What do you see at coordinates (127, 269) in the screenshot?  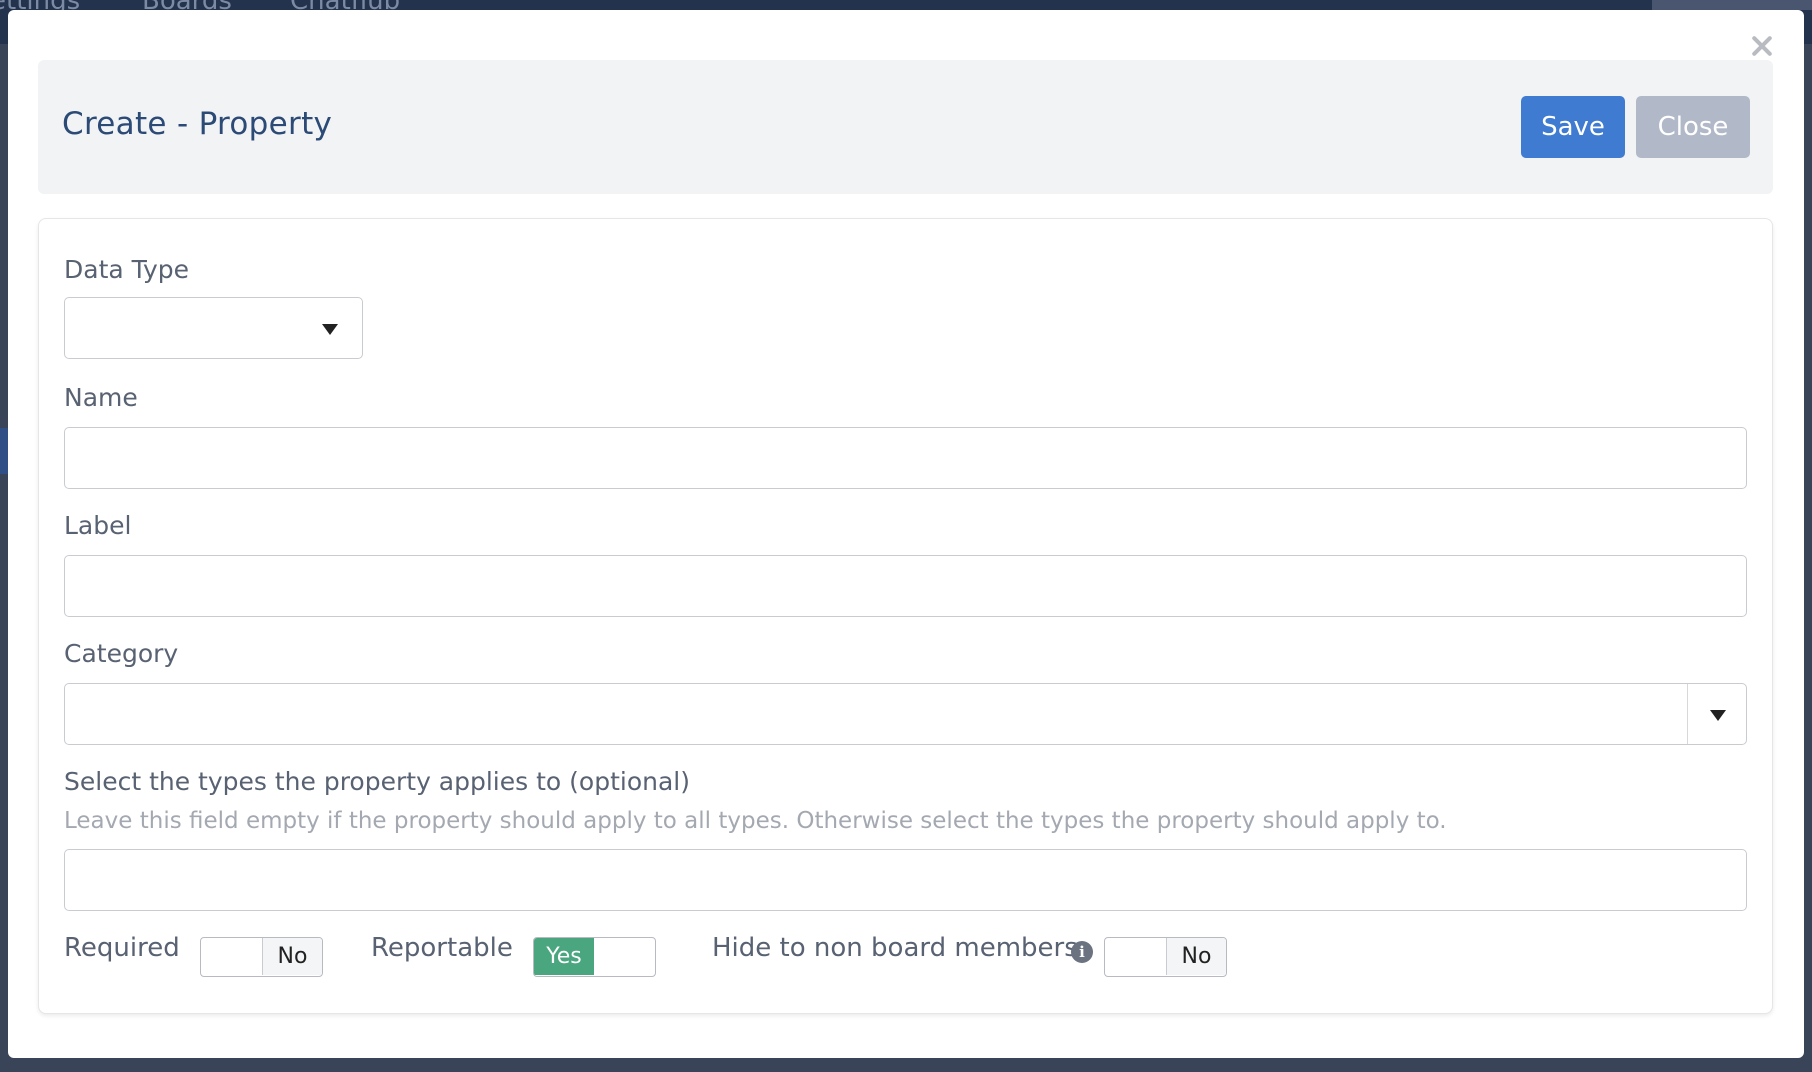 I see `data-type-label: Data Type` at bounding box center [127, 269].